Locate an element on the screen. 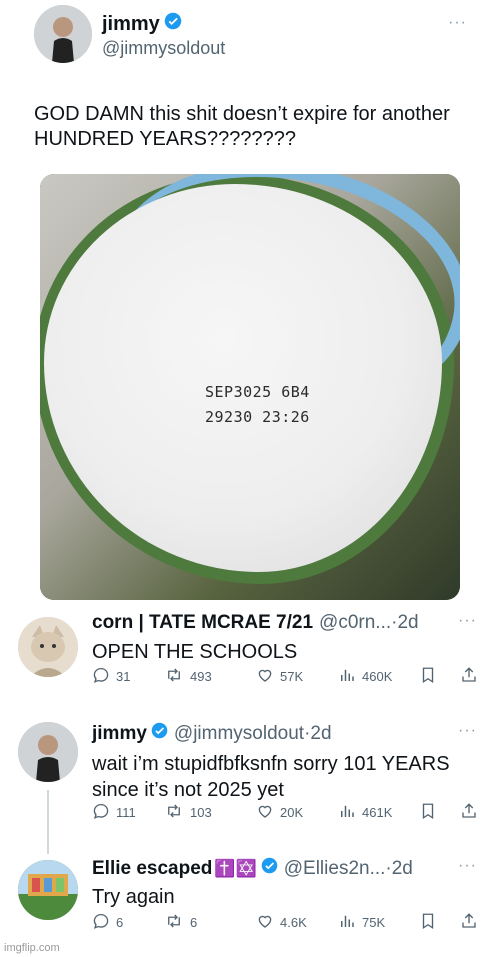 This screenshot has width=500, height=957. views-count: 460K is located at coordinates (377, 676).